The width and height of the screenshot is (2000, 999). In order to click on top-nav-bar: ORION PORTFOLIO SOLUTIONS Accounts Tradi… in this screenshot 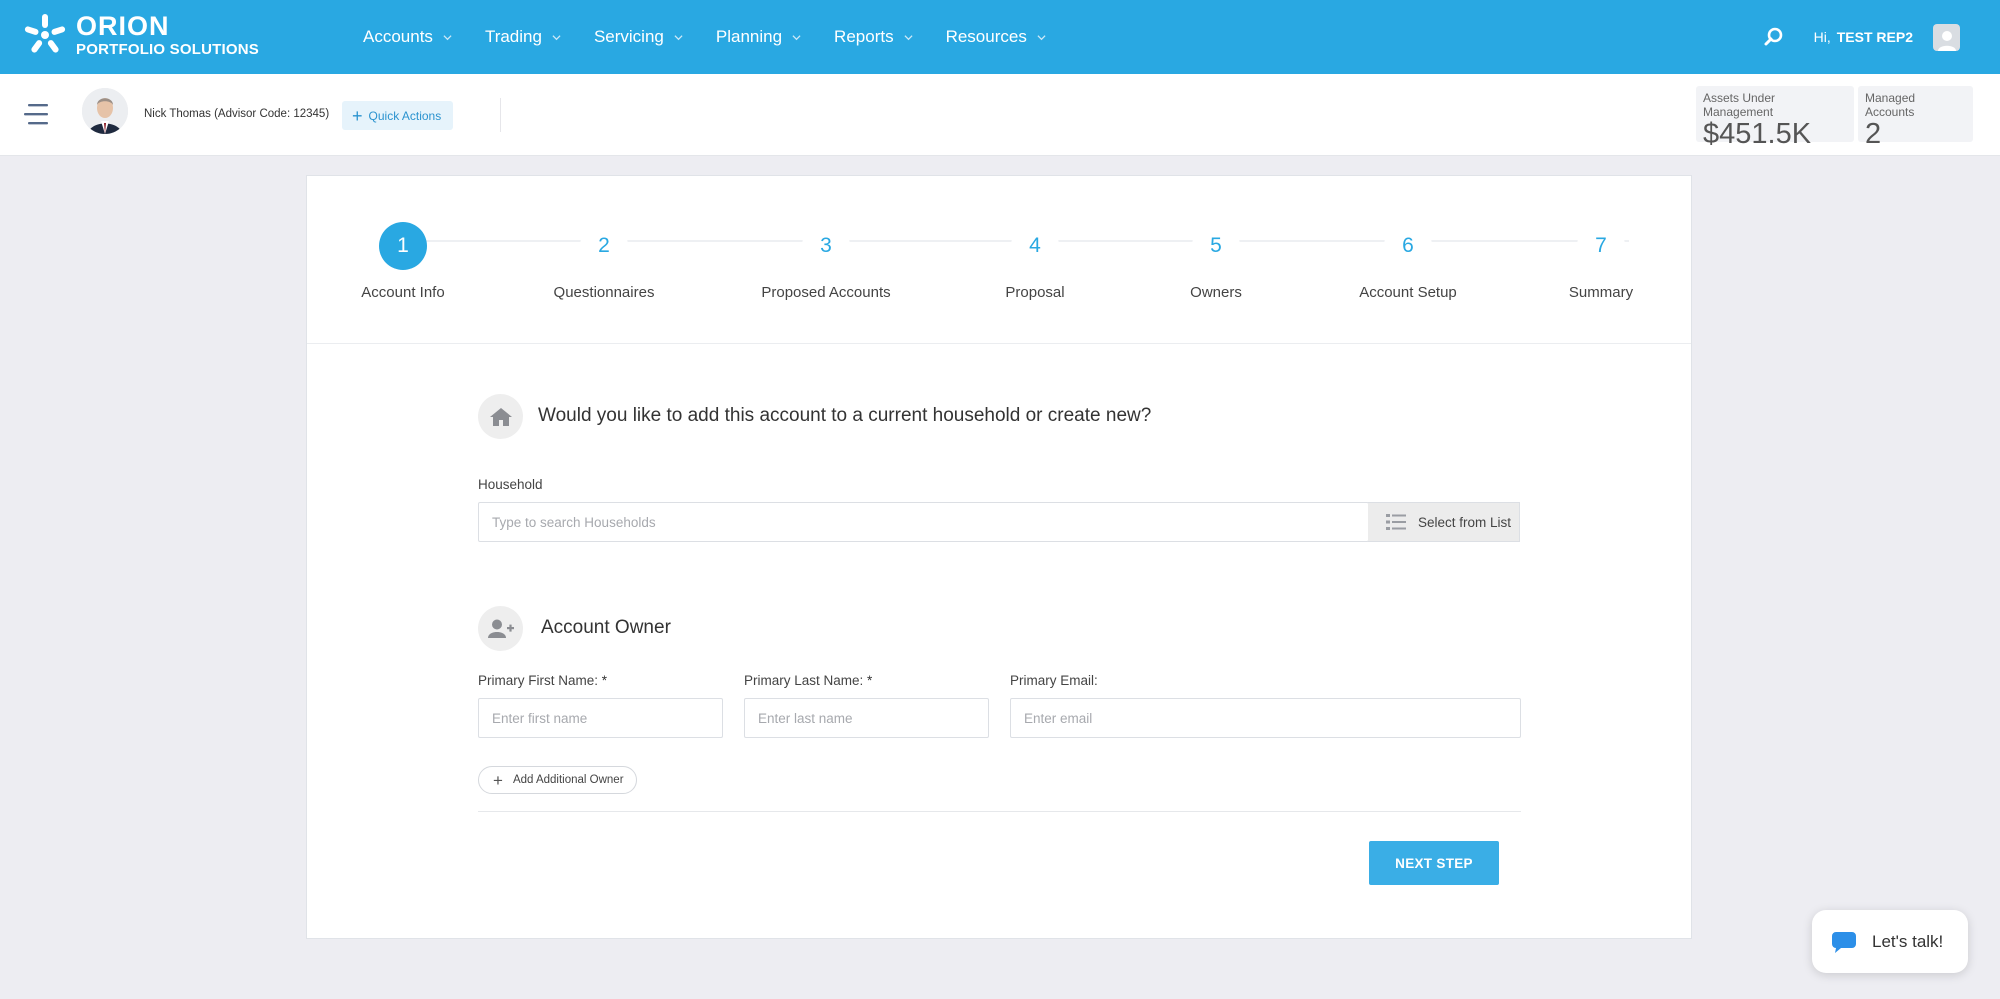, I will do `click(1000, 37)`.